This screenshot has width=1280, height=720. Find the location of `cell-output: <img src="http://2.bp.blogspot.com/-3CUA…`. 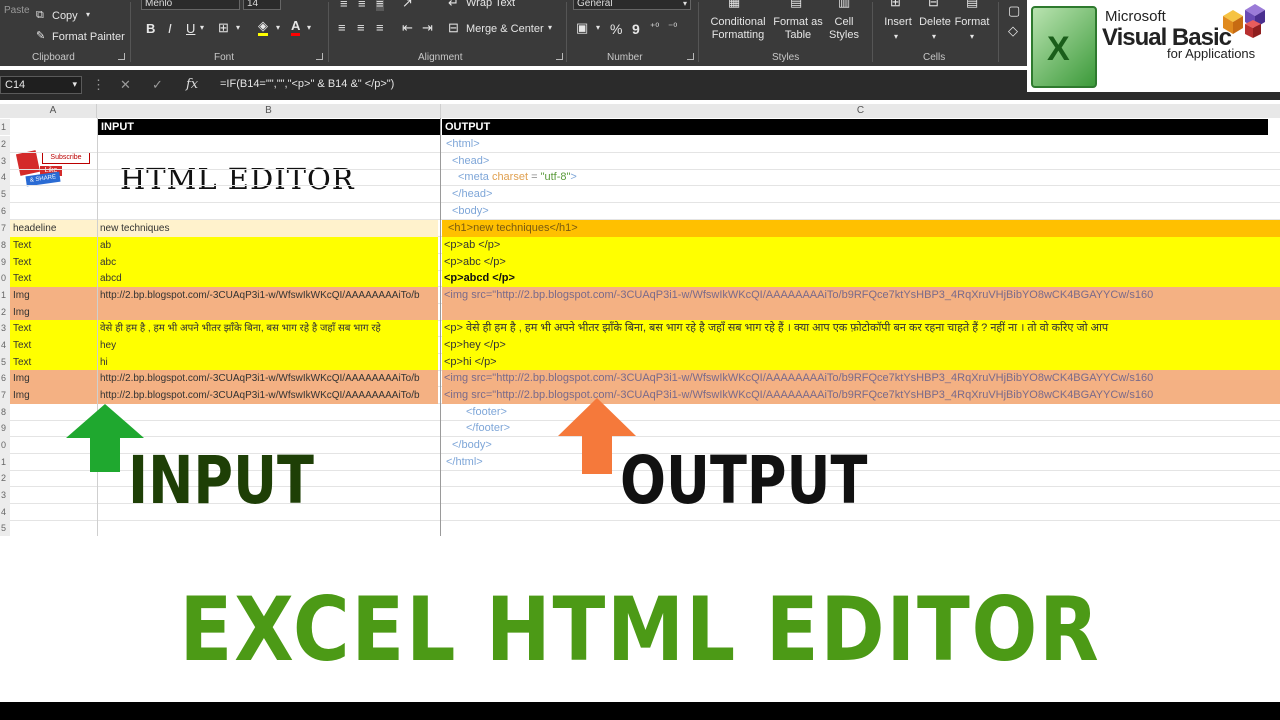

cell-output: <img src="http://2.bp.blogspot.com/-3CUA… is located at coordinates (861, 295).